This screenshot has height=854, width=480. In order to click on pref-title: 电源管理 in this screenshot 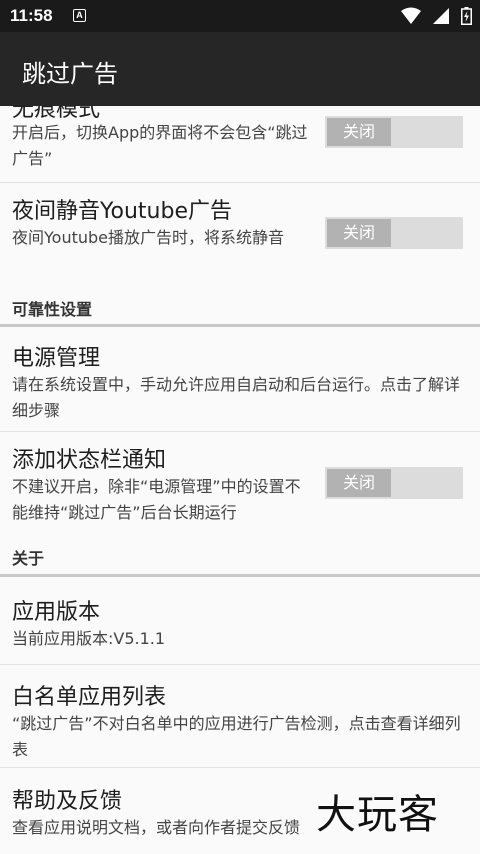, I will do `click(56, 358)`.